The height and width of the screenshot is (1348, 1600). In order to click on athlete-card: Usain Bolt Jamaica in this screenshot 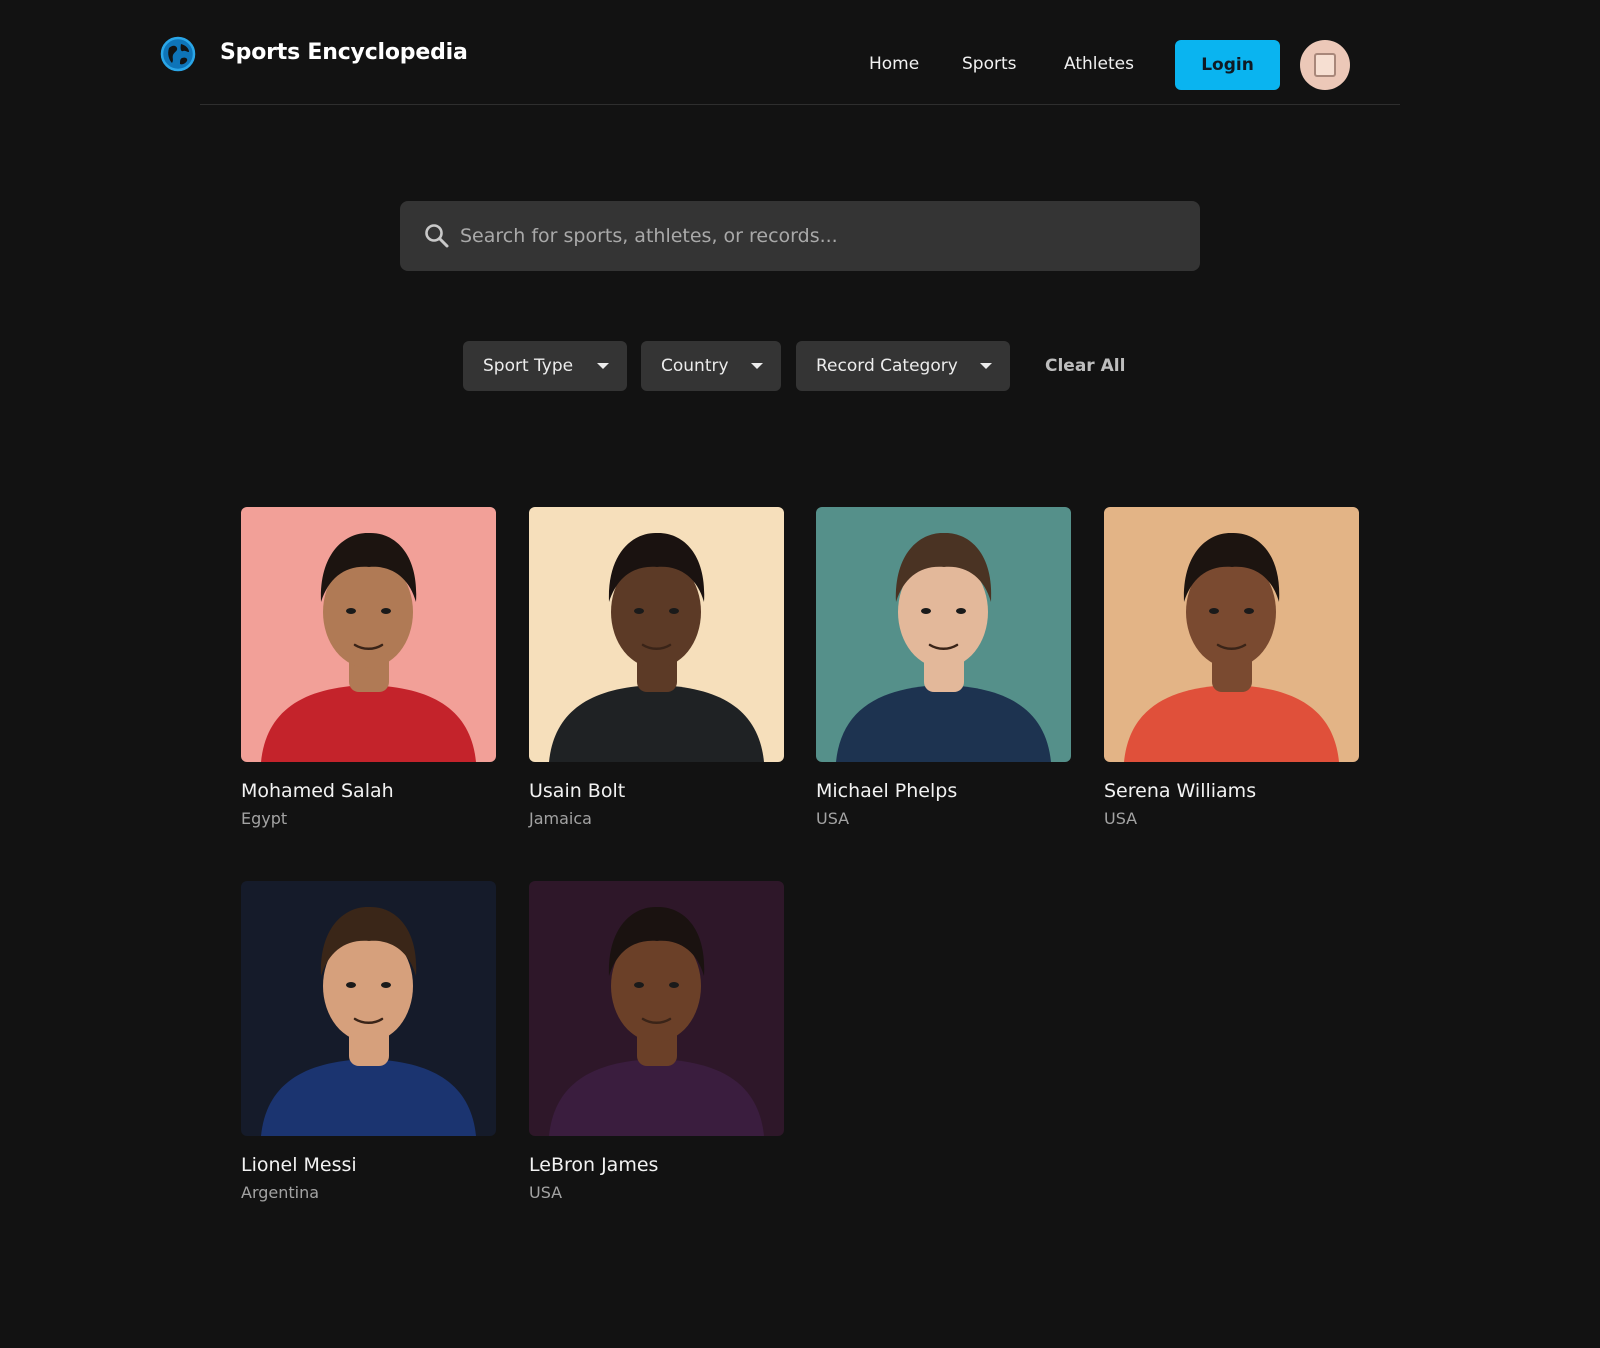, I will do `click(656, 667)`.